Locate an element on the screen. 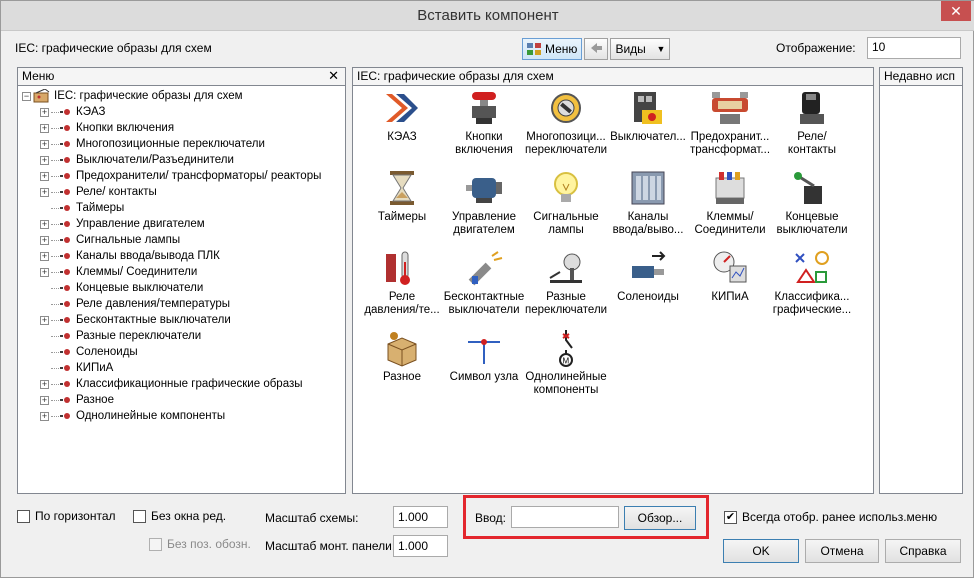  tile-label-line1: Каналы is located at coordinates (648, 217).